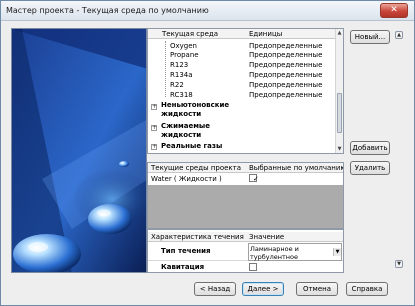  I want to click on side-collapse-up-icon: ▲, so click(399, 35).